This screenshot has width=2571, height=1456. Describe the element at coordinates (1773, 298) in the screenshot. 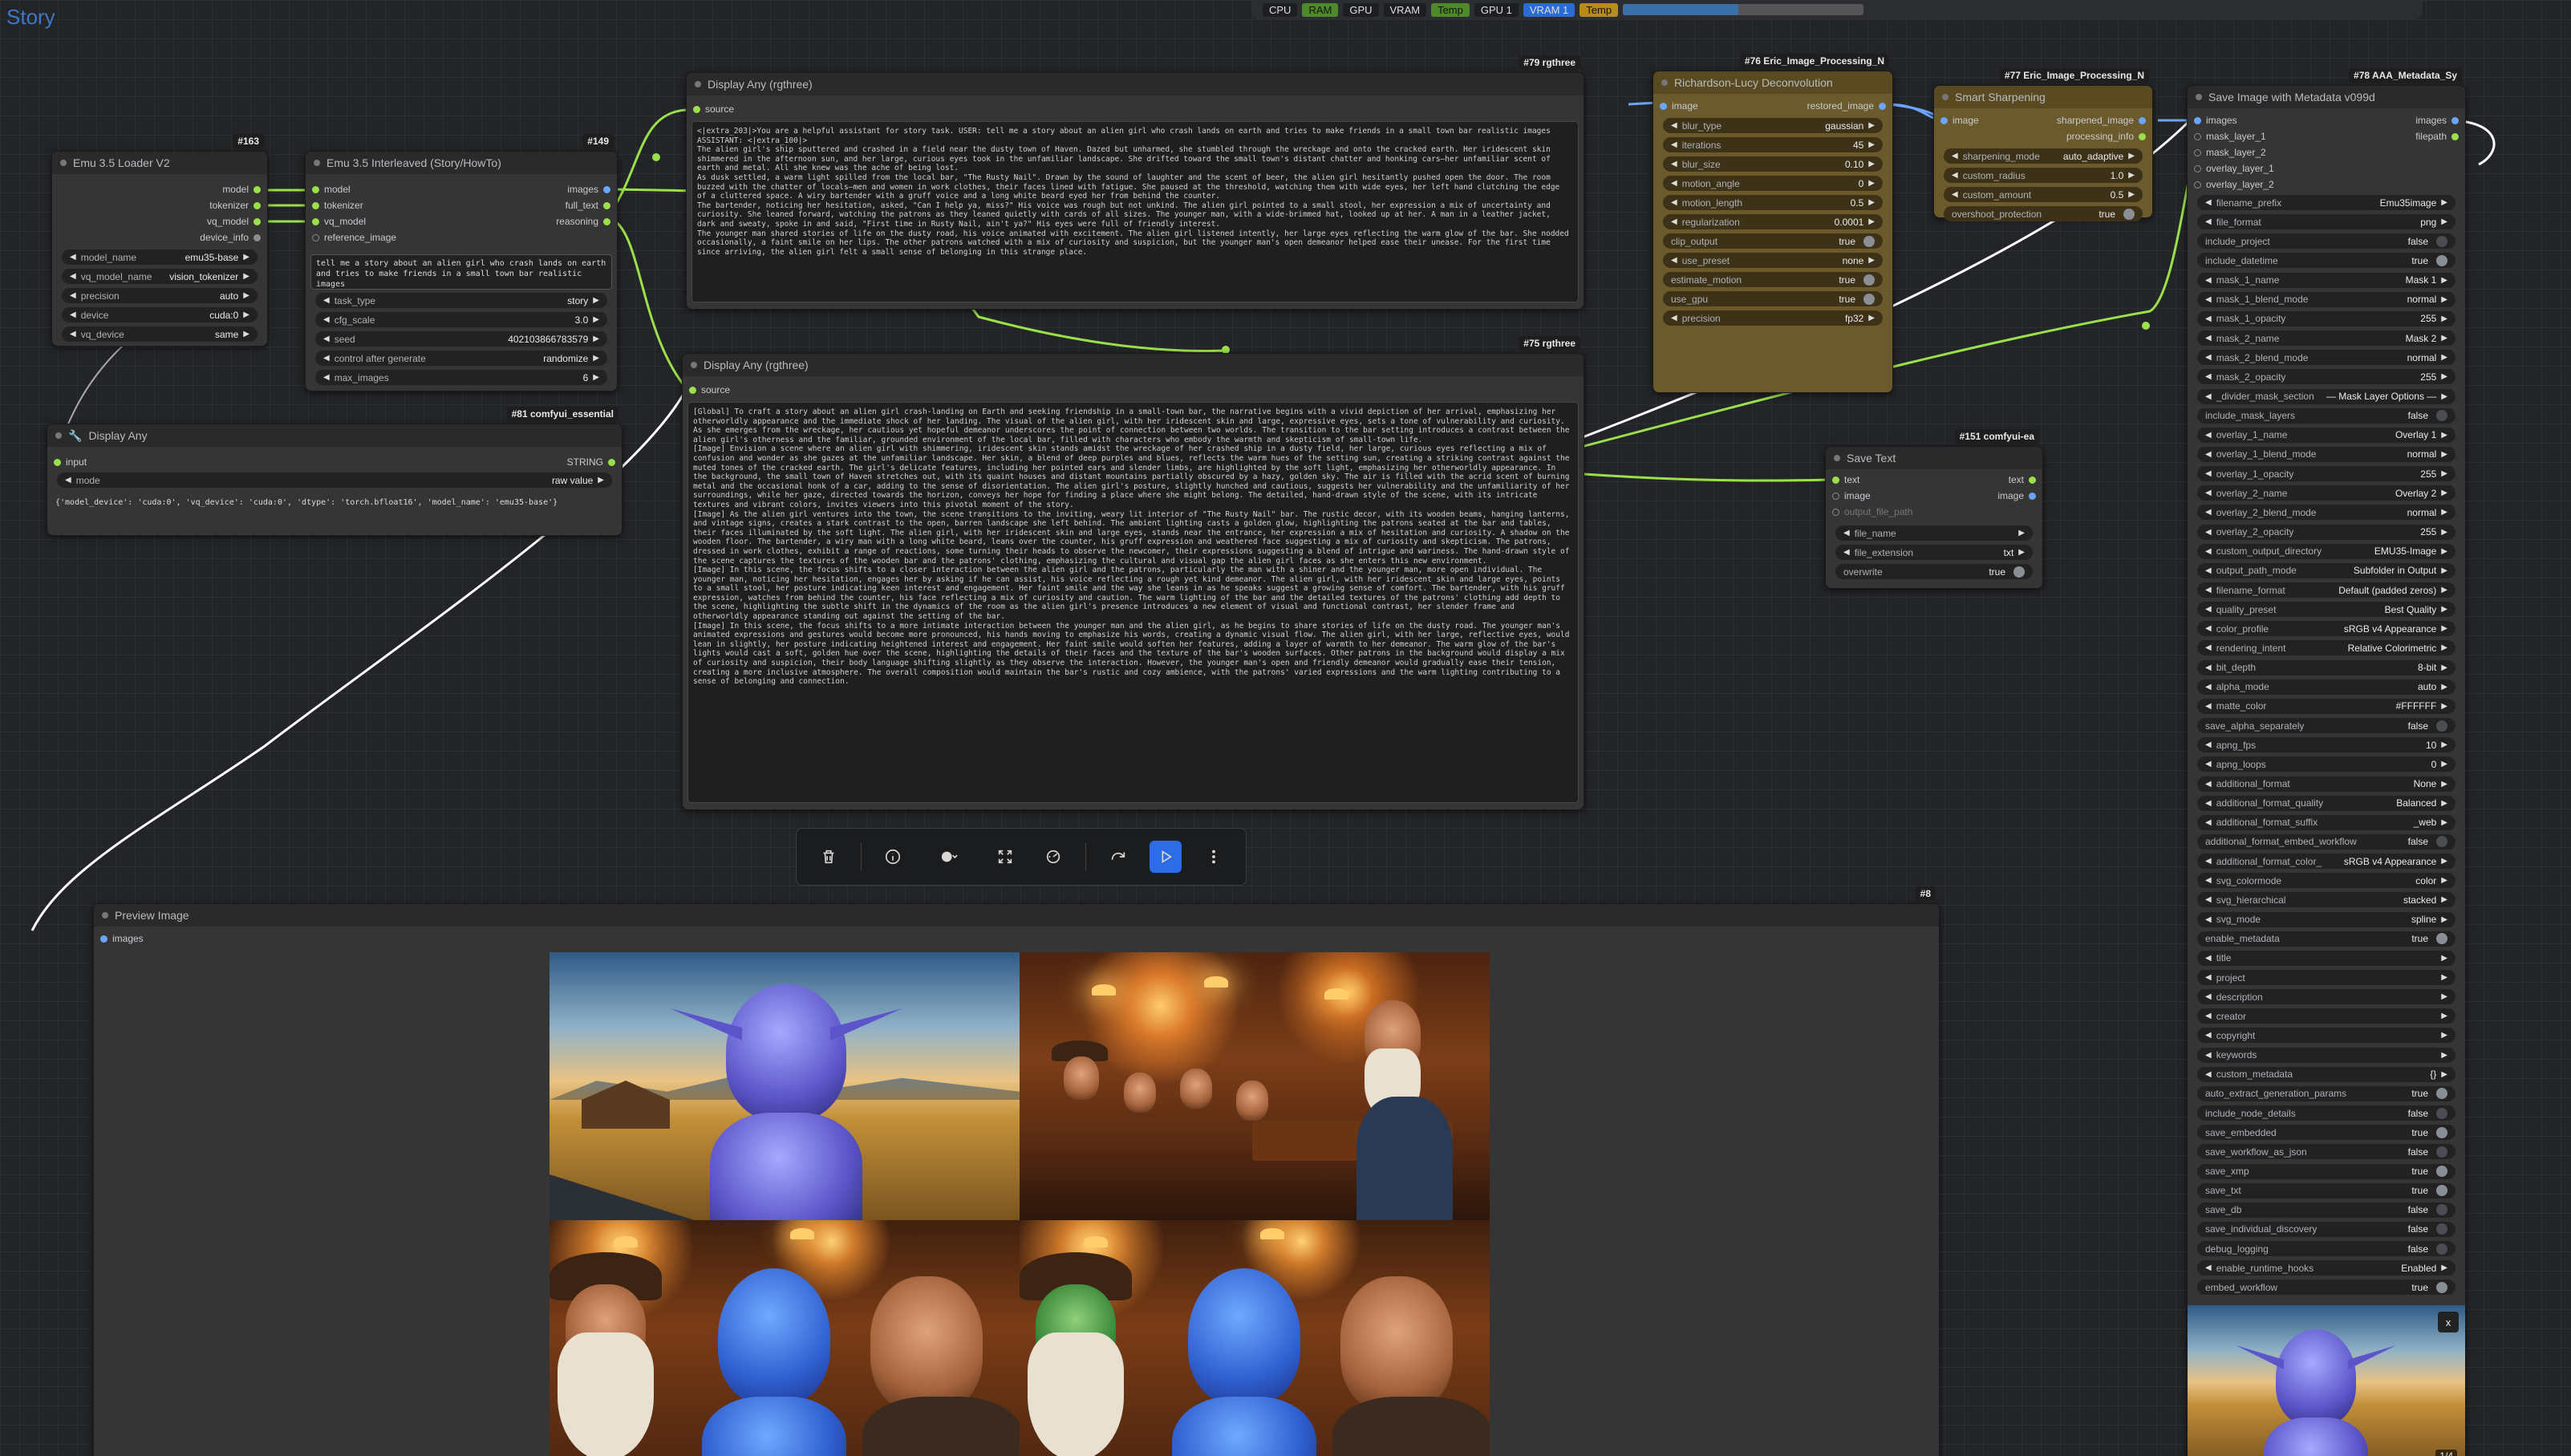

I see `widget-use-gpu: use_gpu true` at that location.